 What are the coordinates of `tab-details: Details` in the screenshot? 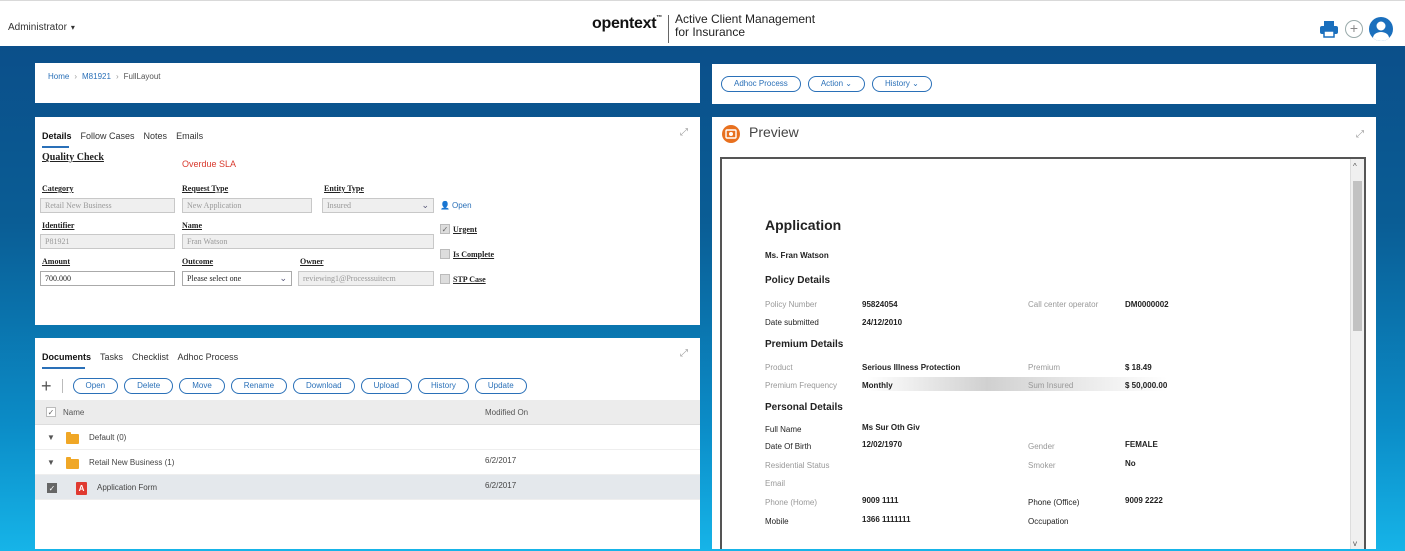 It's located at (57, 136).